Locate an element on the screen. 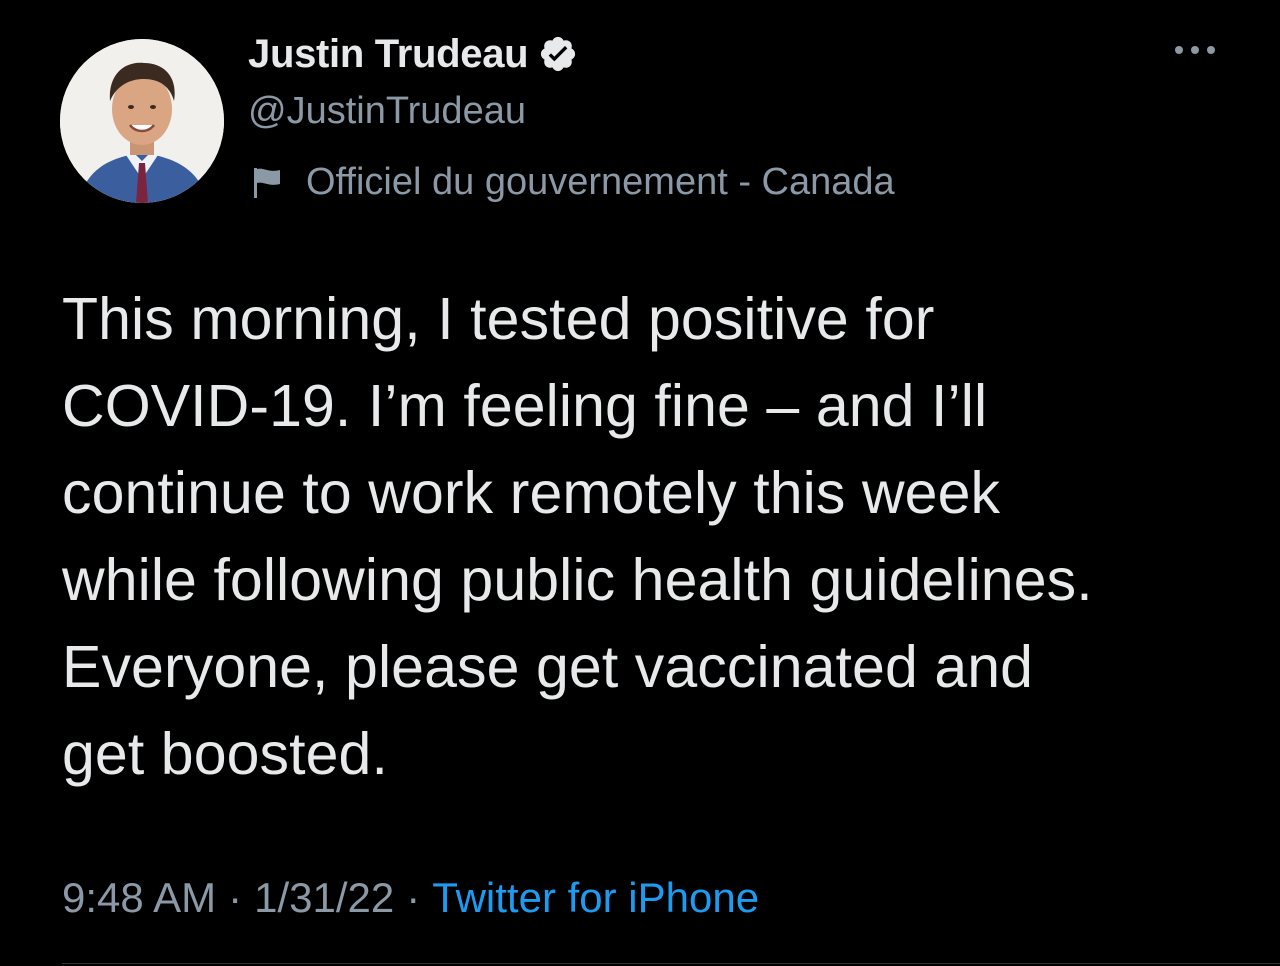 This screenshot has width=1280, height=966. government-account-label: Officiel du gouvernement - Canada is located at coordinates (572, 182).